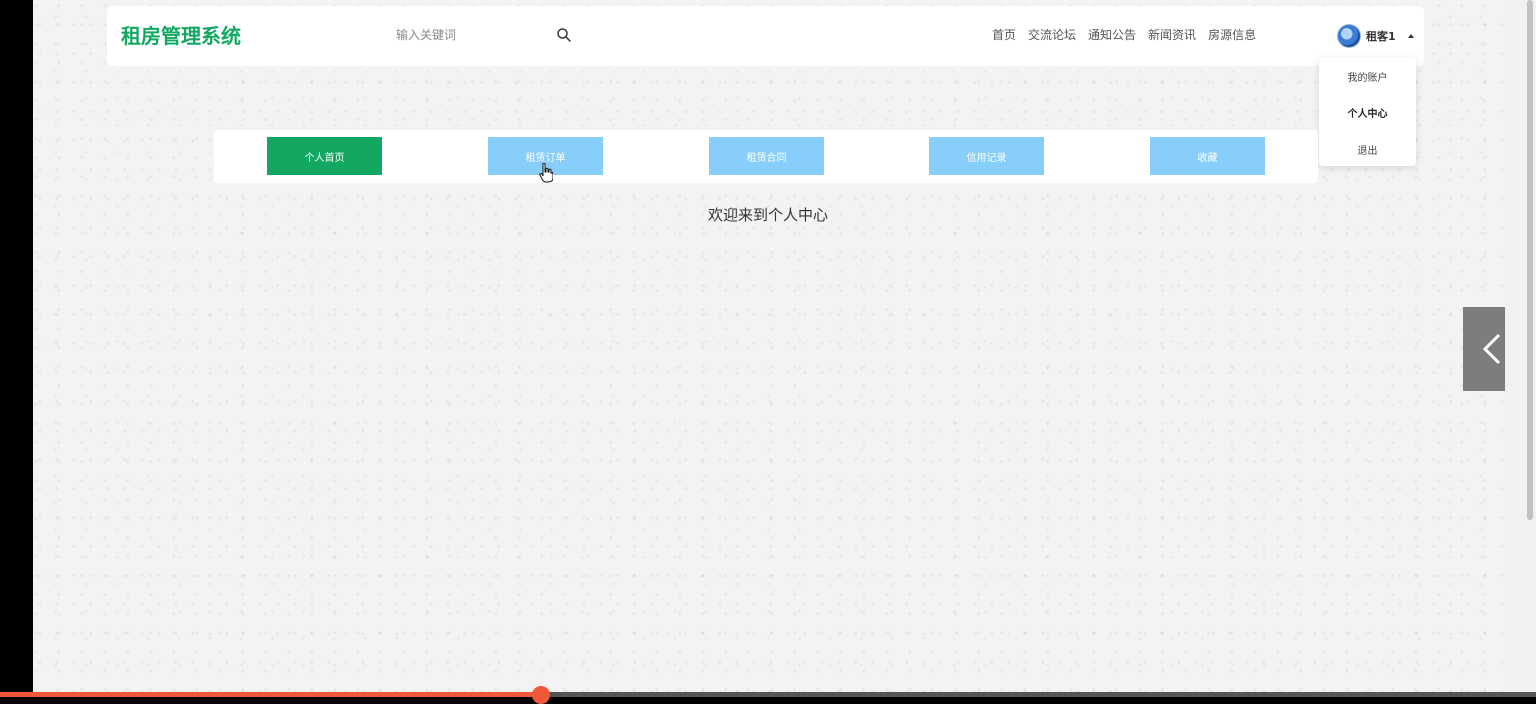  I want to click on nav-home: 首页, so click(1004, 34).